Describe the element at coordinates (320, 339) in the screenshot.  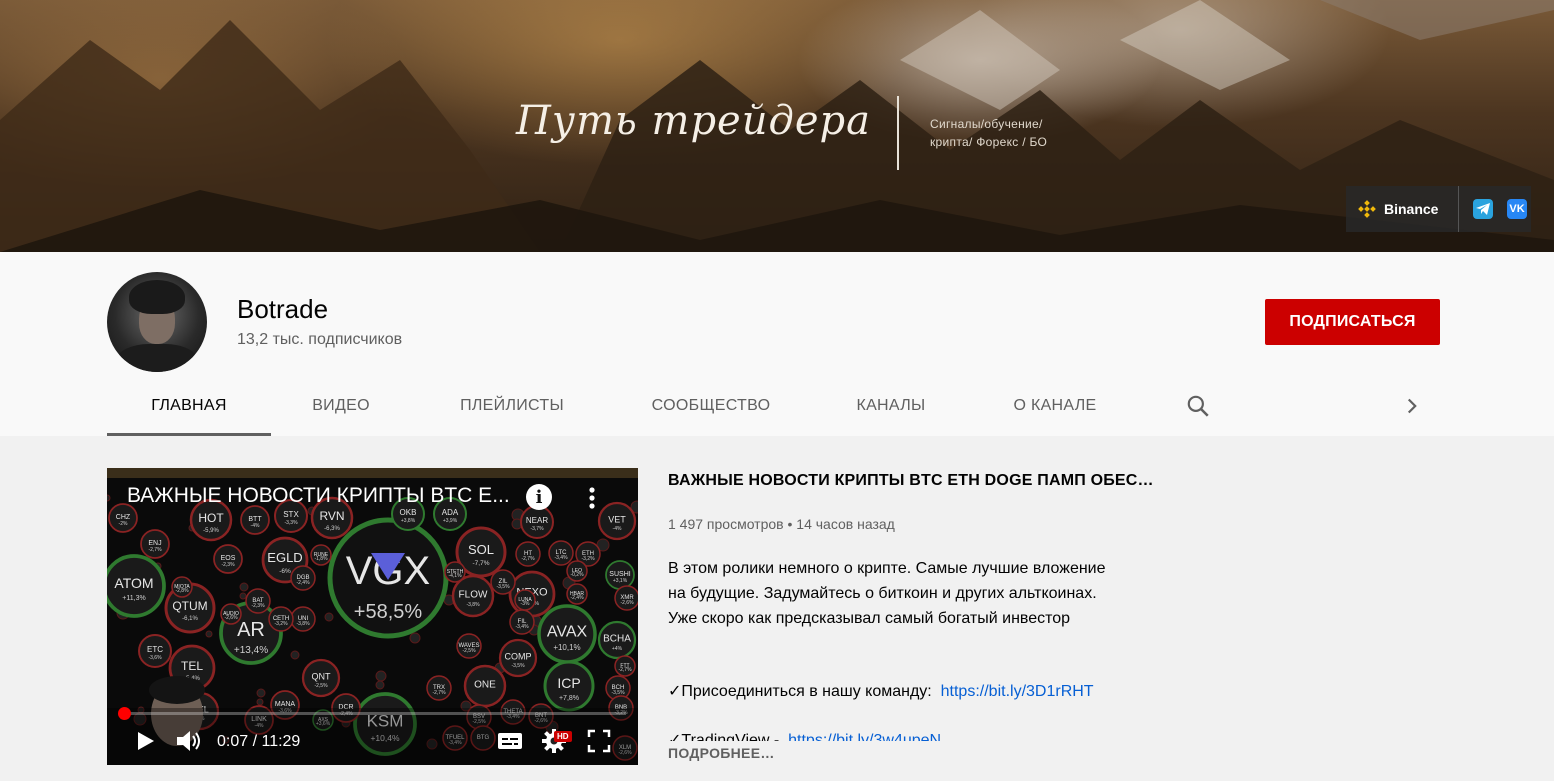
I see `subscriber-count: 13,2 тыс. подписчиков` at that location.